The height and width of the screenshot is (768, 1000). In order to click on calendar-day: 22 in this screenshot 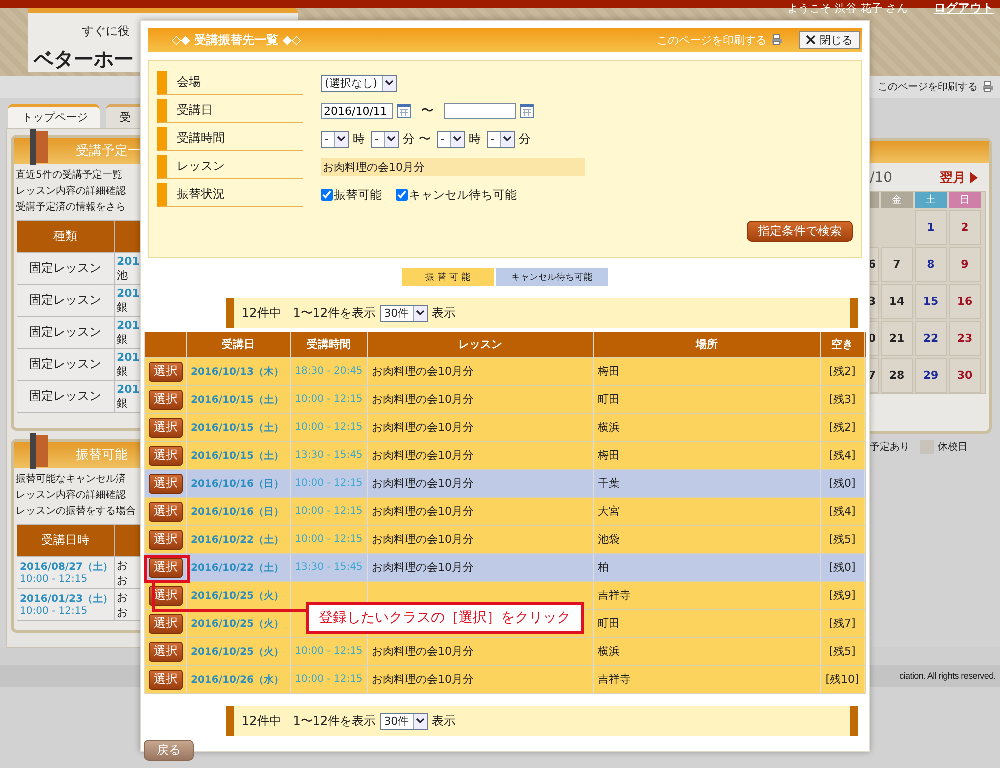, I will do `click(931, 338)`.